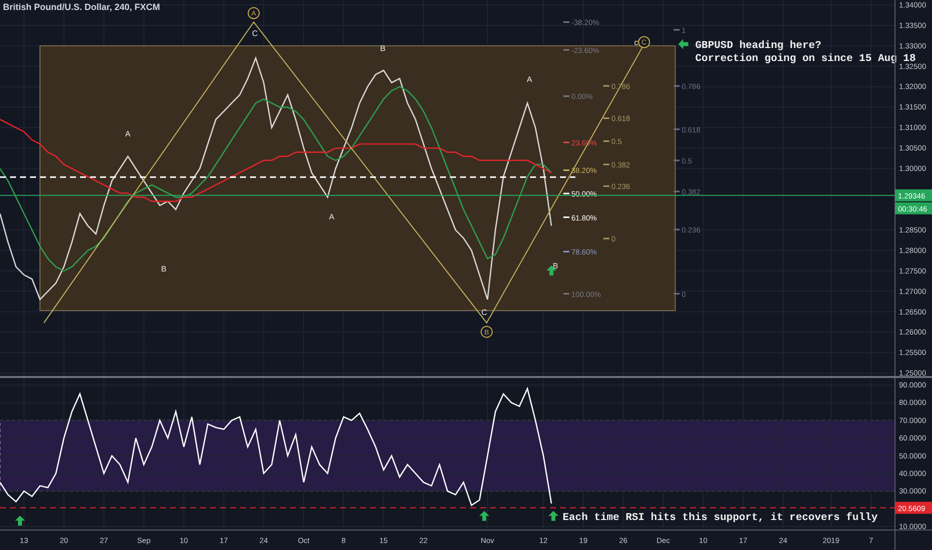  Describe the element at coordinates (758, 46) in the screenshot. I see `annotation-text: GBPUSD heading here?` at that location.